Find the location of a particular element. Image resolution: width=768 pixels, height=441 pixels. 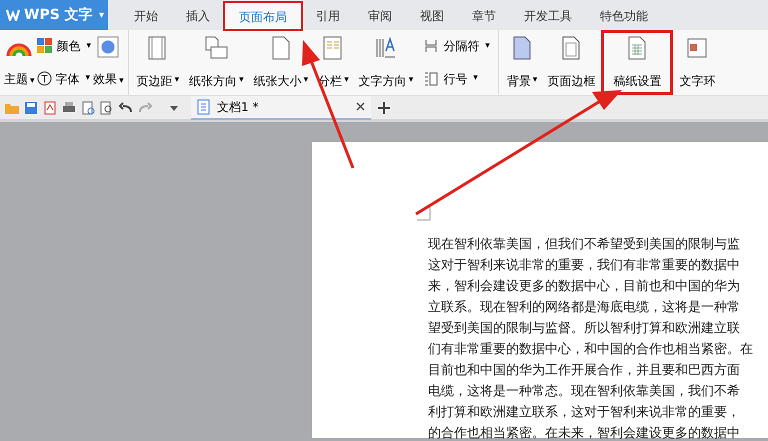

color-squares-icon is located at coordinates (44, 46).